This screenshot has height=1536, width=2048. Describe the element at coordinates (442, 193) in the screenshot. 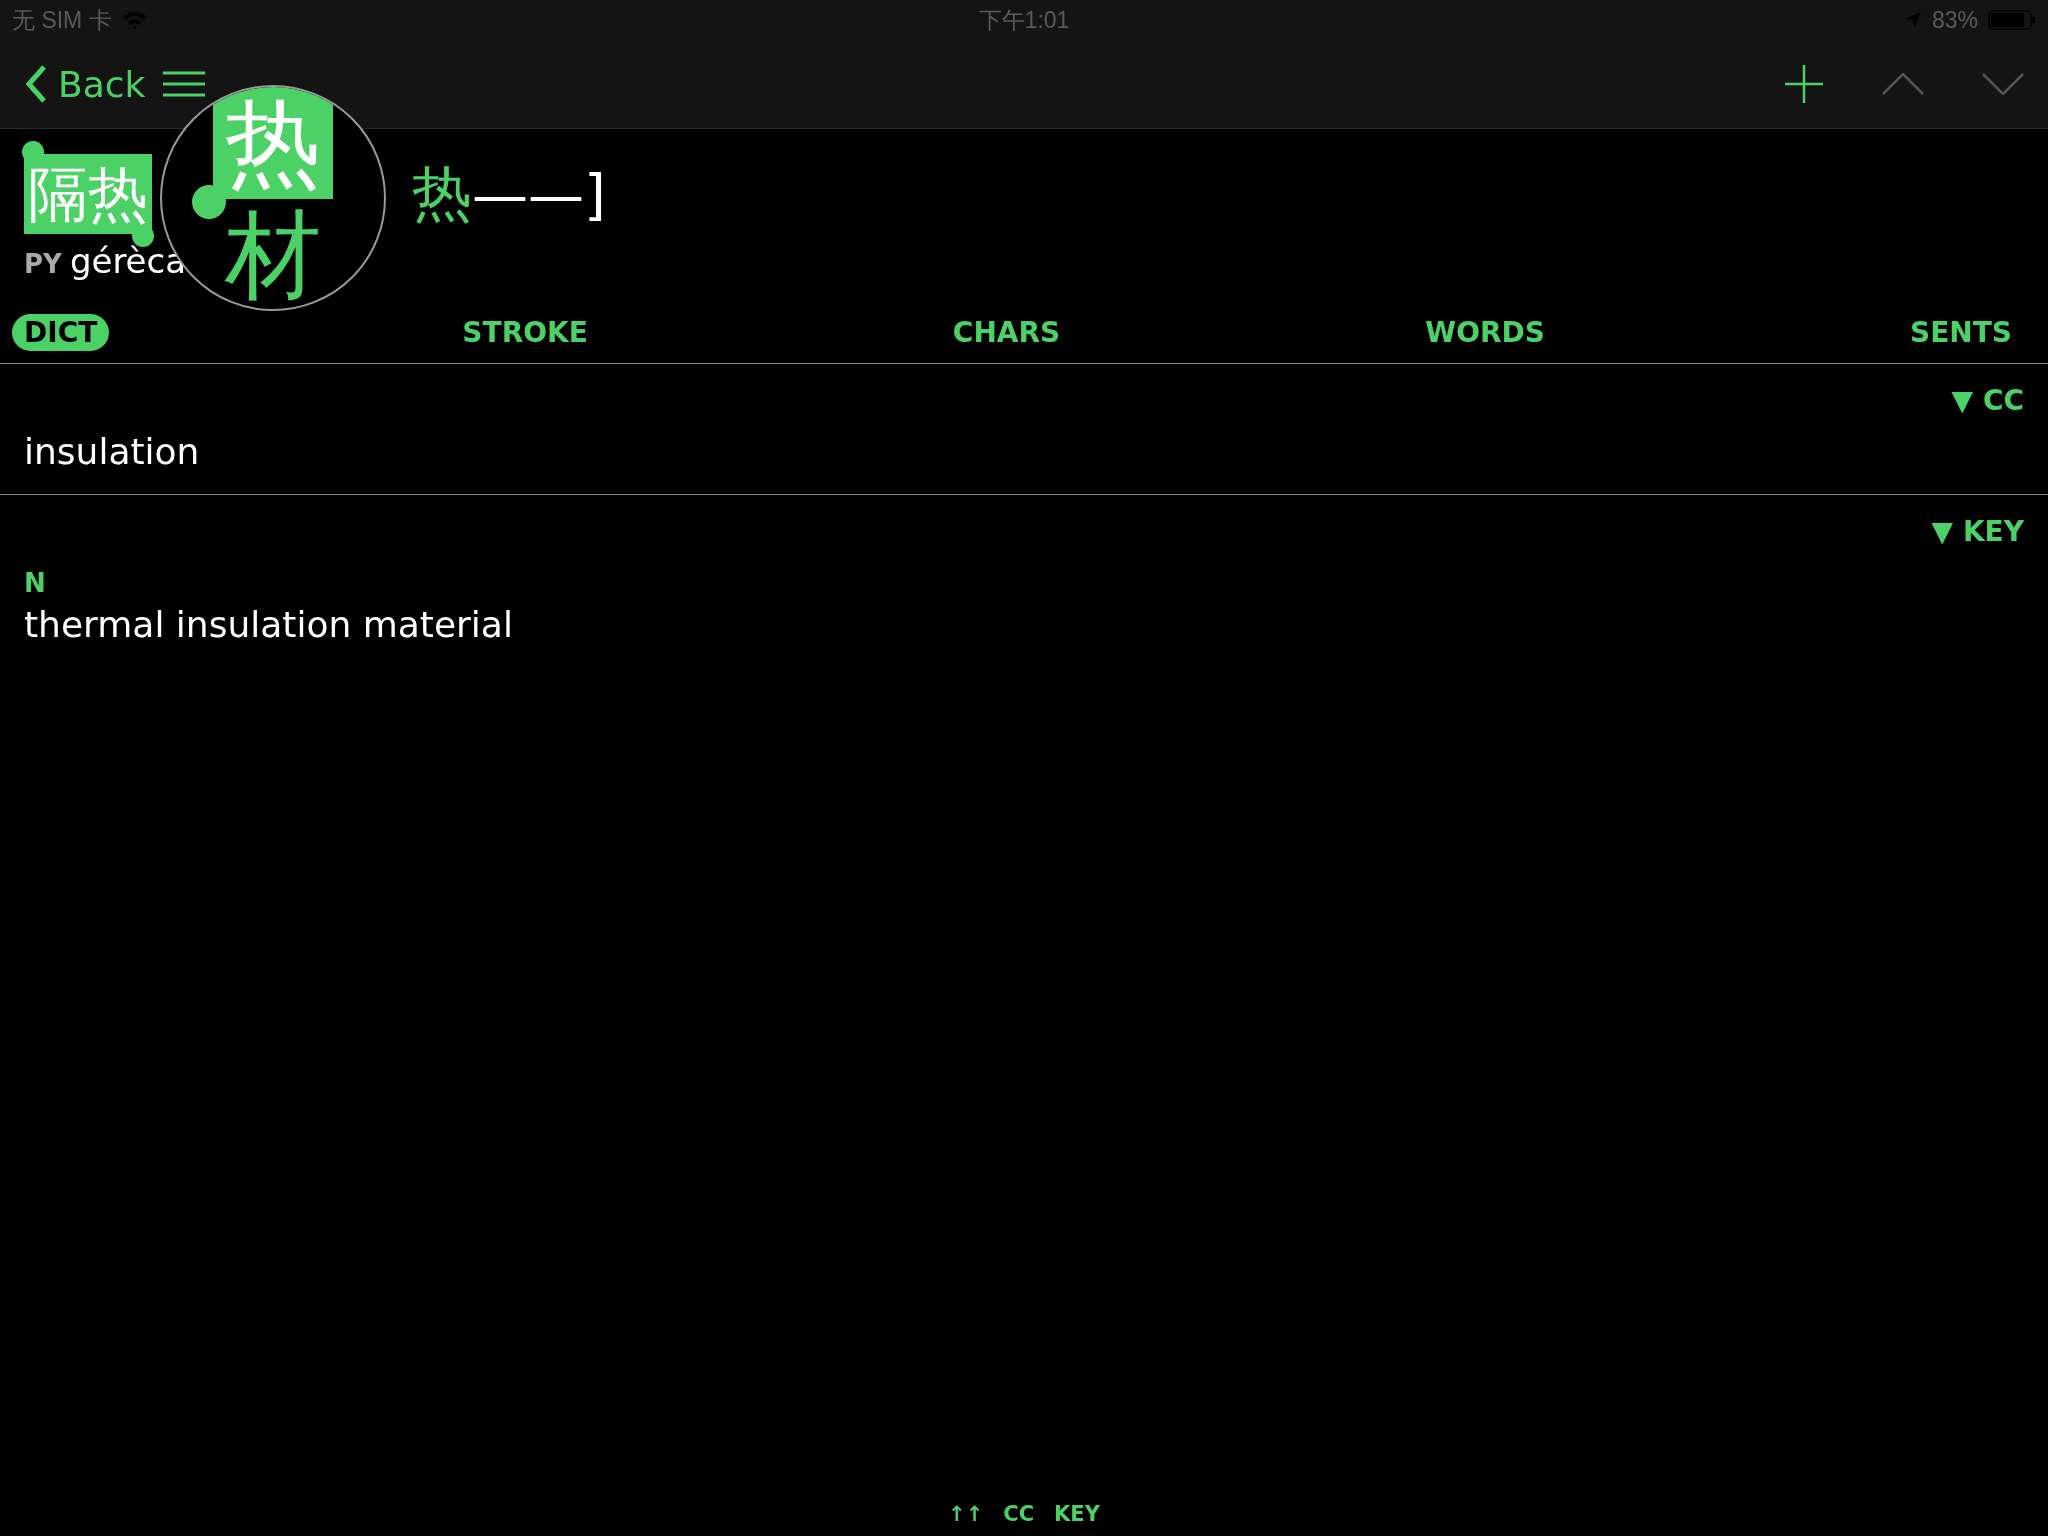

I see `headword-char: 热` at that location.